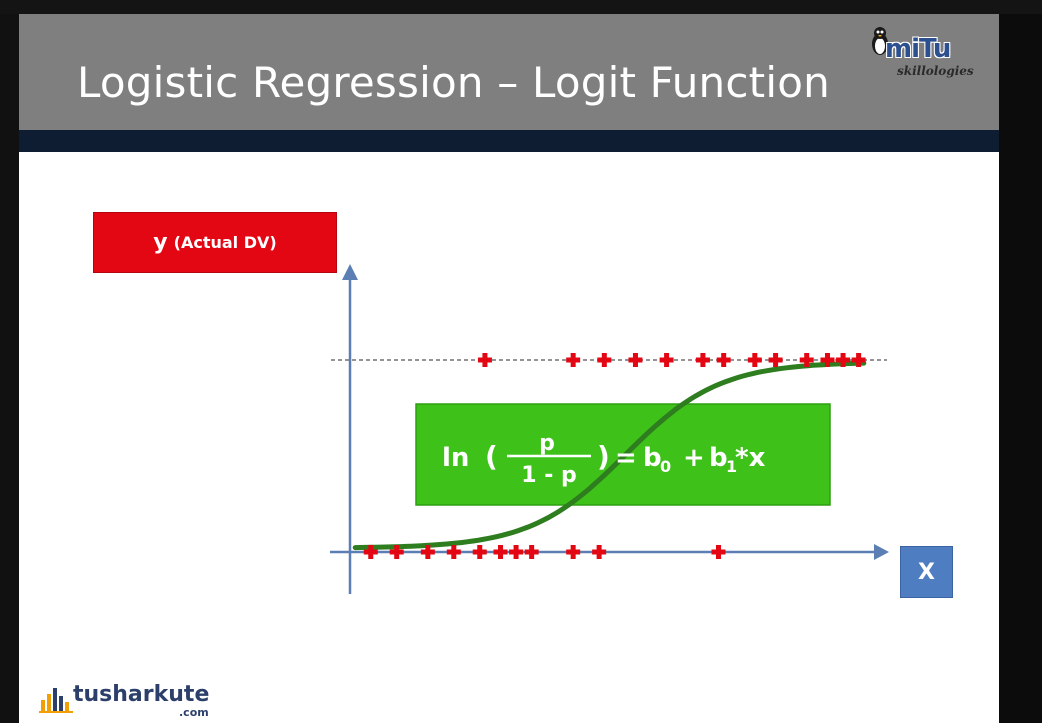 This screenshot has width=1042, height=723. Describe the element at coordinates (56, 700) in the screenshot. I see `bar-logo-icon` at that location.